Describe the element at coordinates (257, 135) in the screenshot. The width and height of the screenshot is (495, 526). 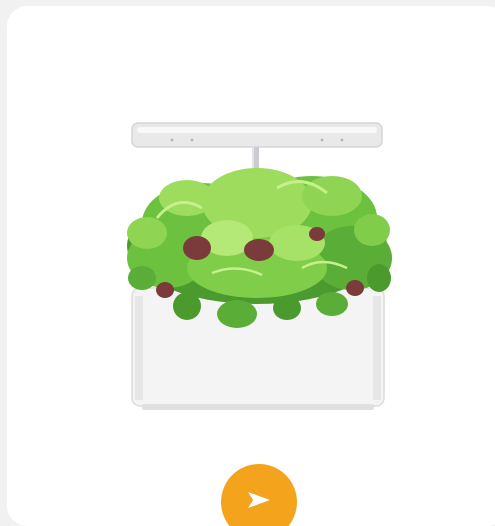
I see `lamp-bar` at that location.